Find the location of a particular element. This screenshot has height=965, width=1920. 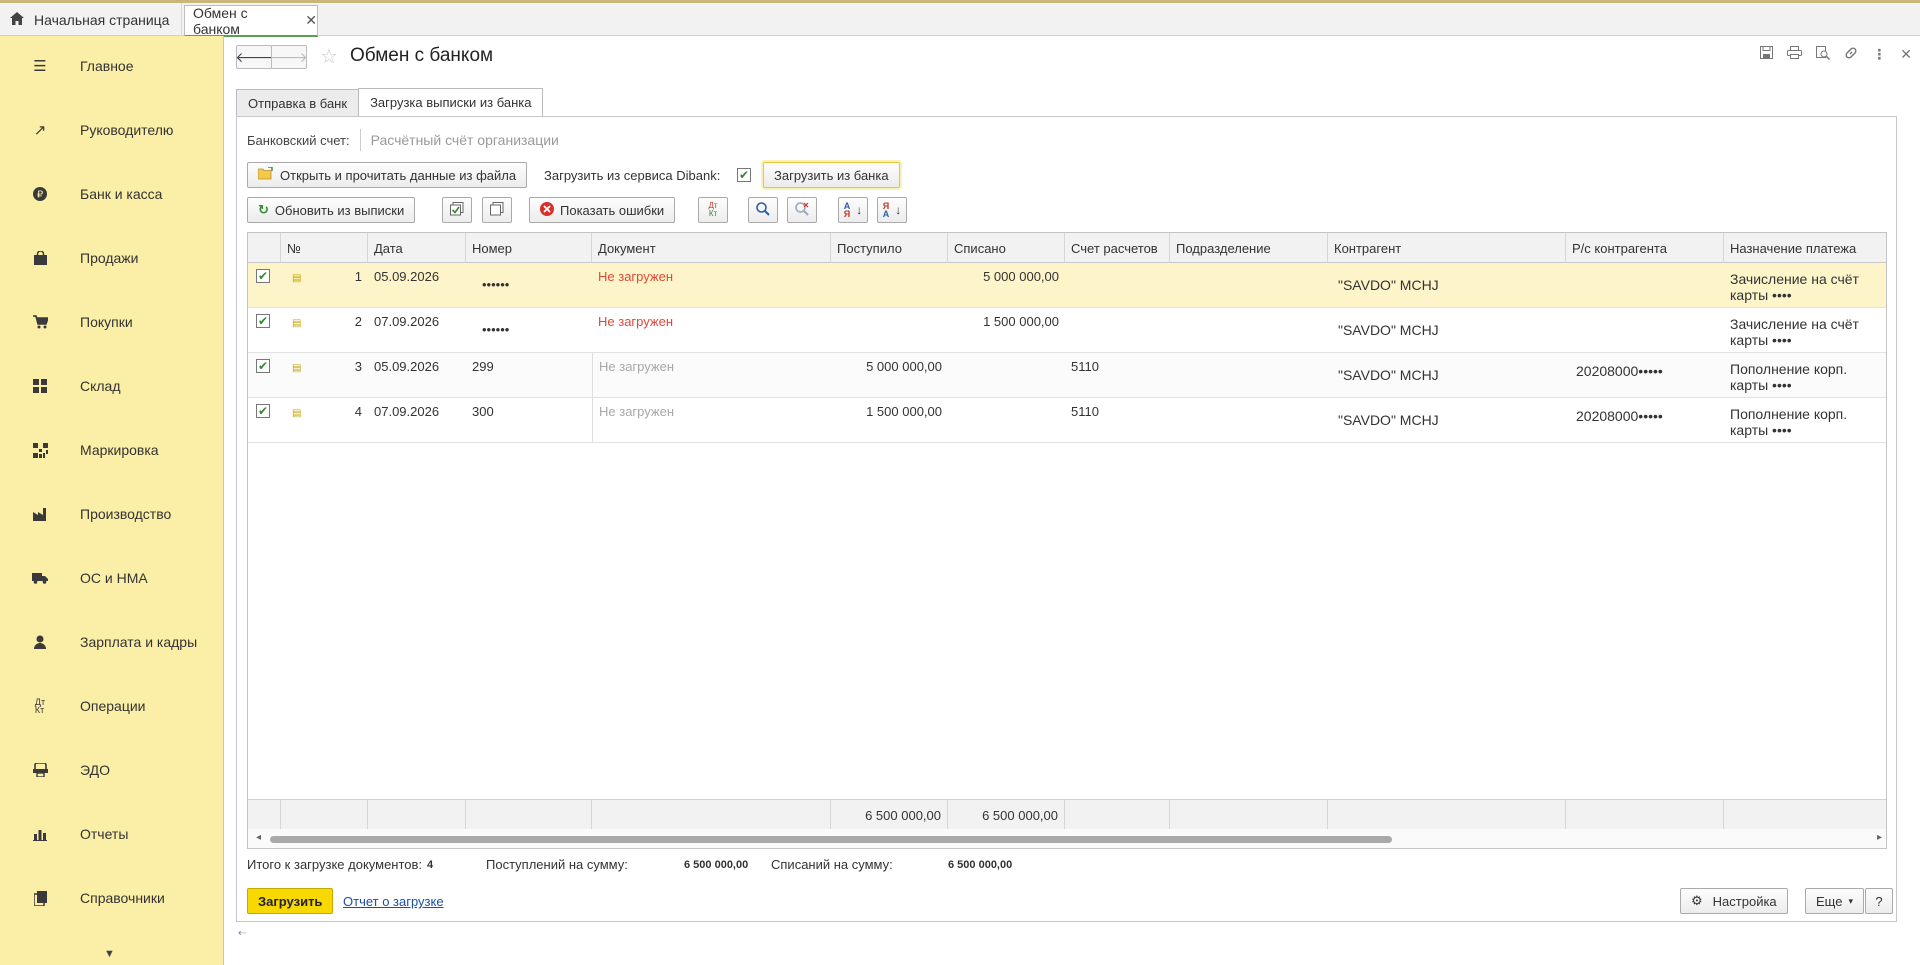

refresh-from-statement-button: ↻ Обновить из выписки is located at coordinates (331, 210).